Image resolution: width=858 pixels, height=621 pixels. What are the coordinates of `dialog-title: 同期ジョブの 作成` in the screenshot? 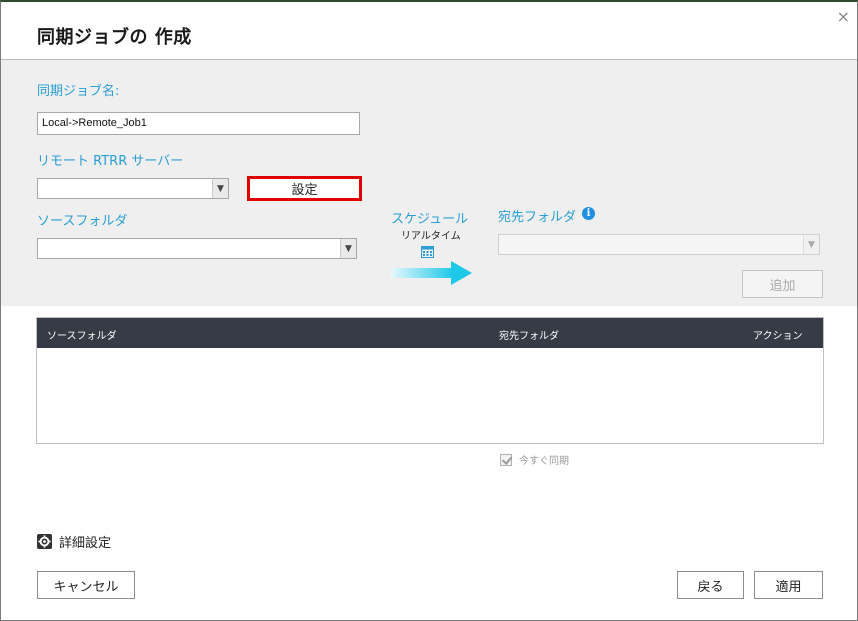 It's located at (114, 37).